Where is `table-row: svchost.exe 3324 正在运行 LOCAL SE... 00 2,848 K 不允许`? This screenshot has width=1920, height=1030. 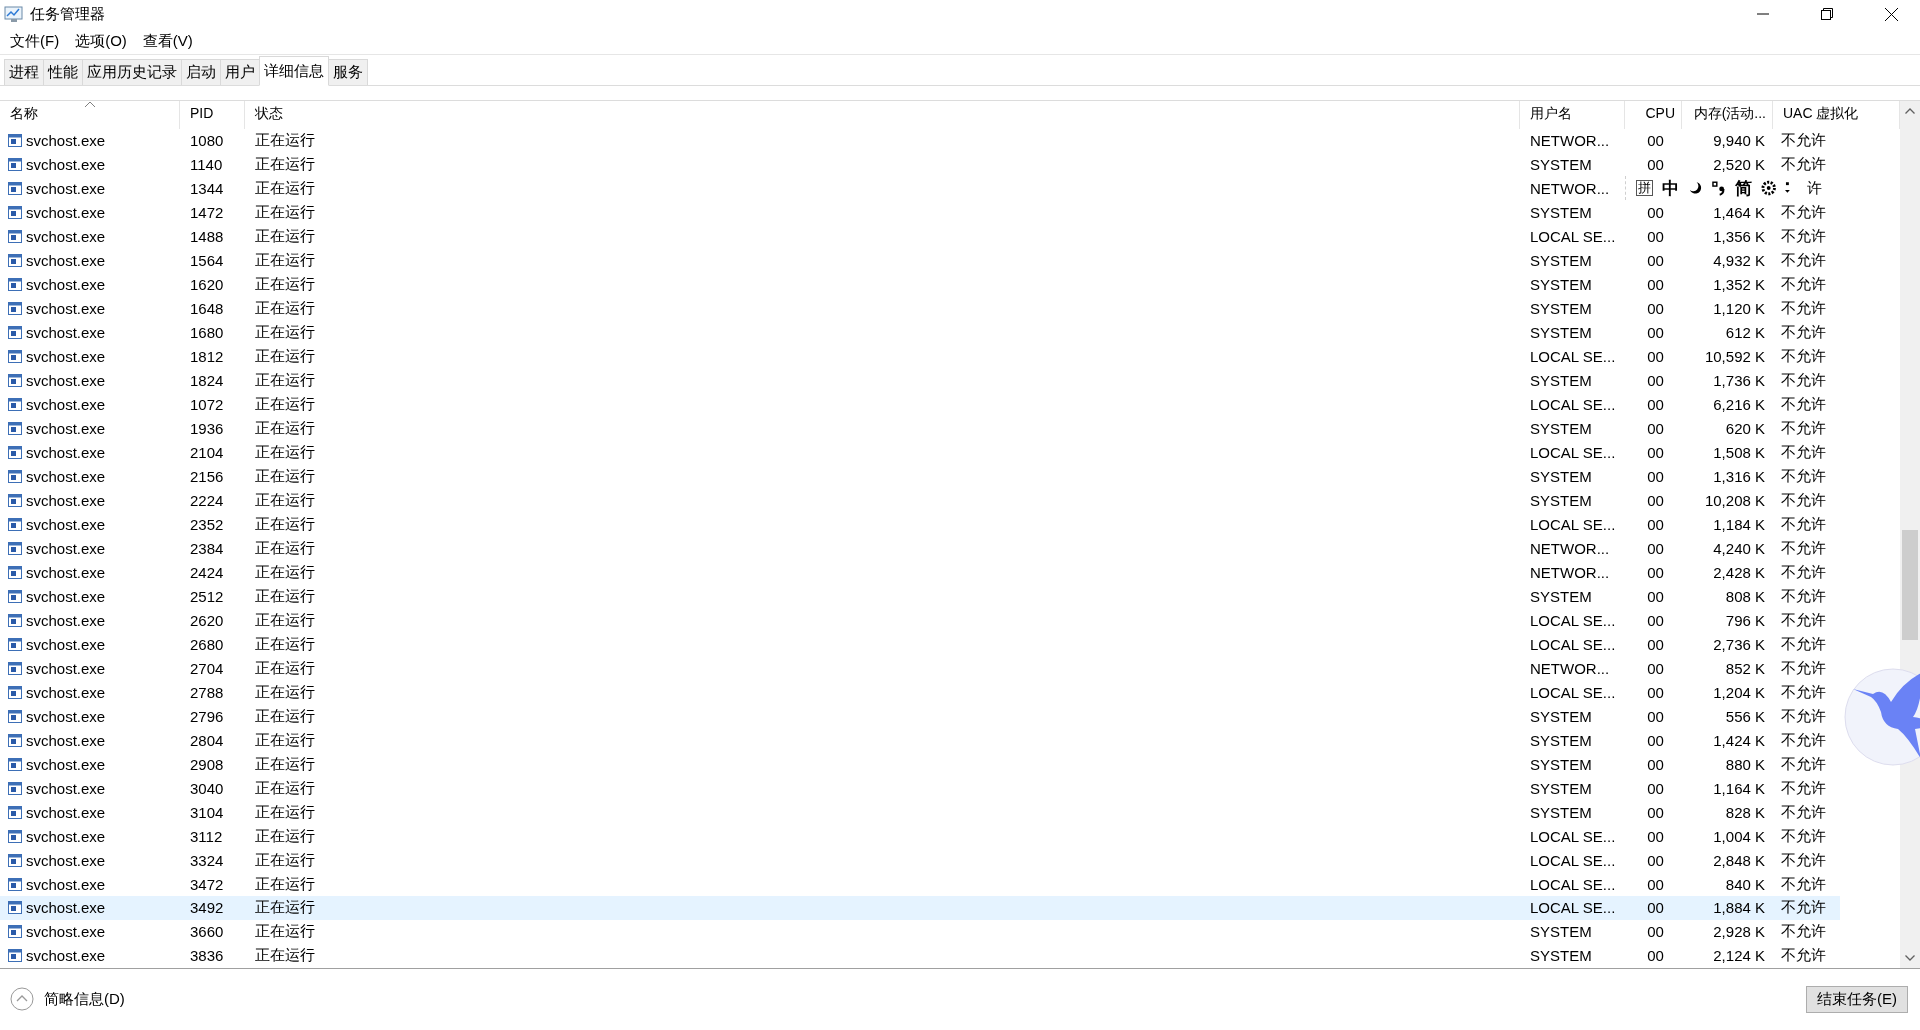 table-row: svchost.exe 3324 正在运行 LOCAL SE... 00 2,848 K 不允许 is located at coordinates (920, 860).